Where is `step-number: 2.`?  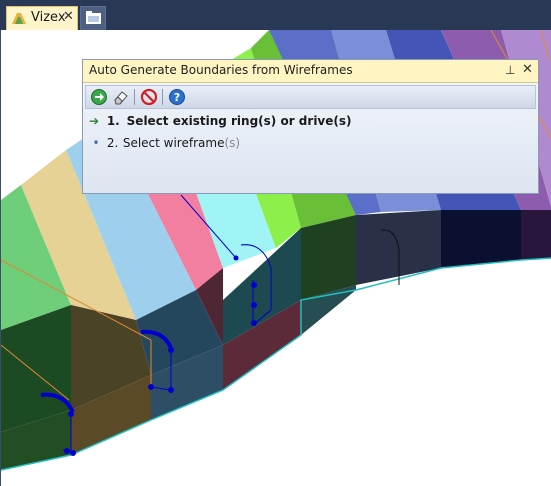 step-number: 2. is located at coordinates (112, 143).